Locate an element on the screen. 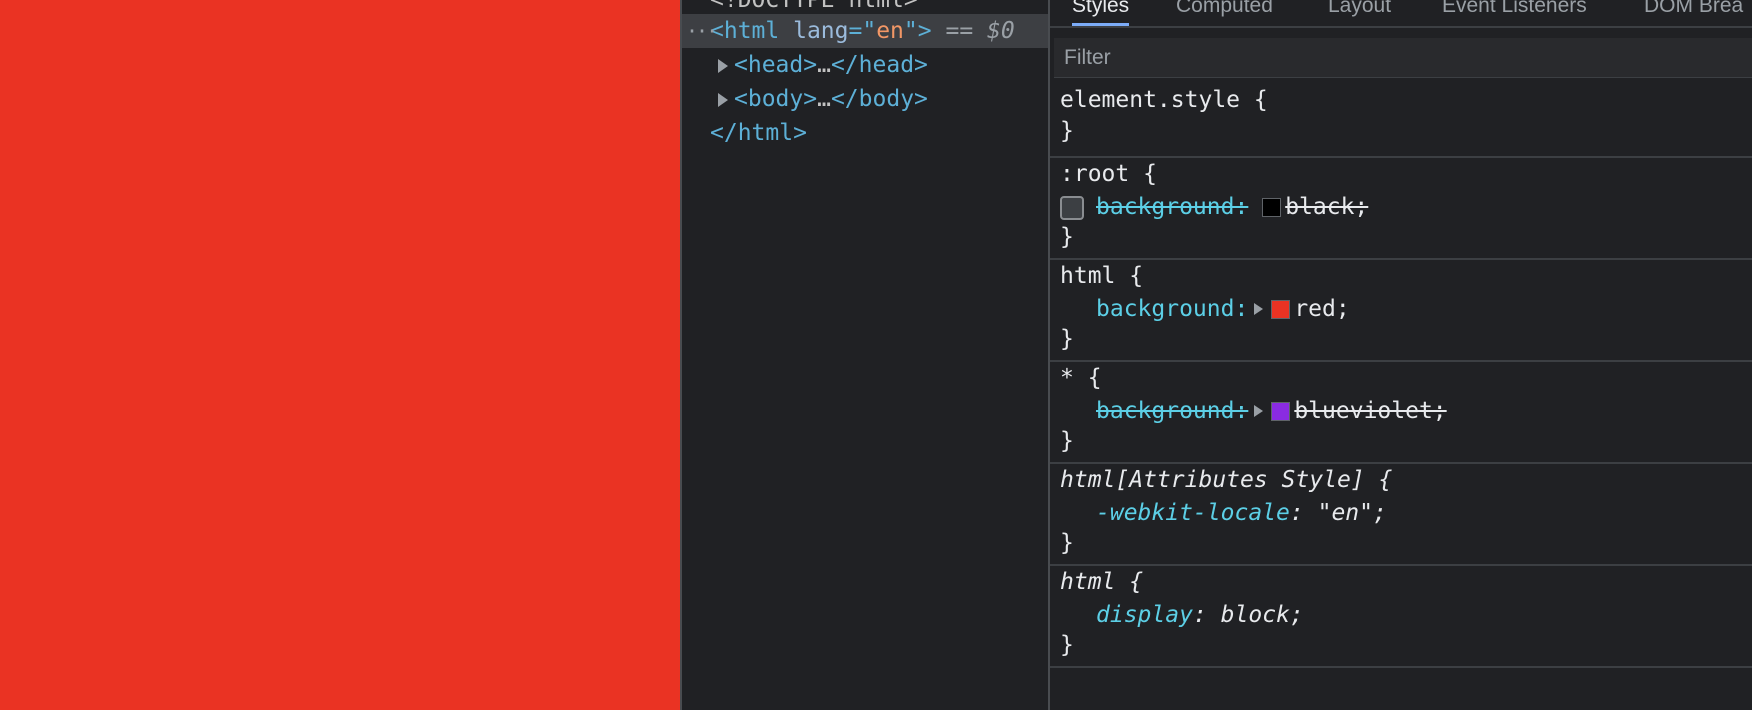  property-line: background: red; is located at coordinates (1223, 309).